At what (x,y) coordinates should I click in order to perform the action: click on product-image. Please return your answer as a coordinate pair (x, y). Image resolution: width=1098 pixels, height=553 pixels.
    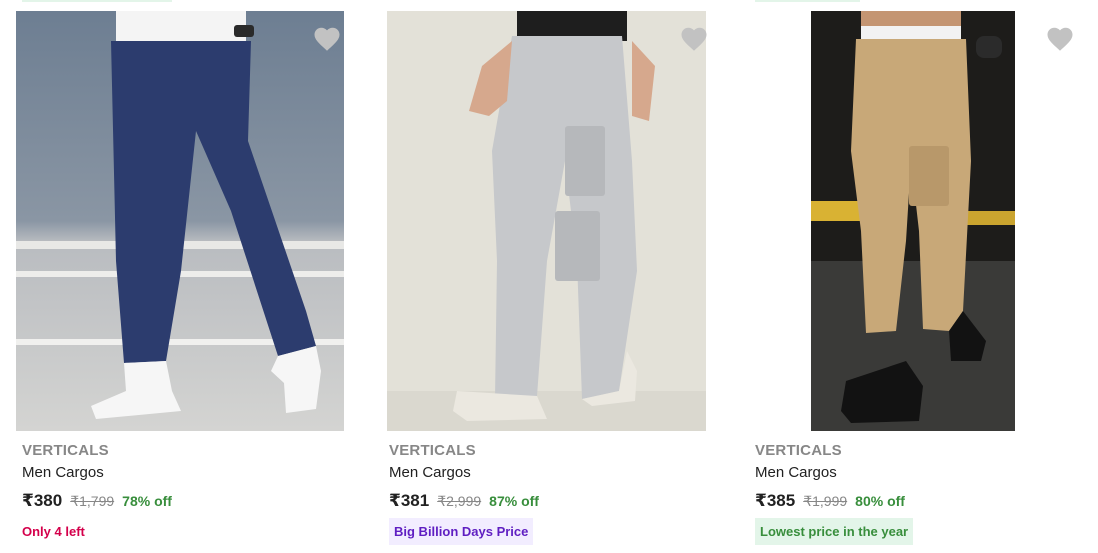
    Looking at the image, I should click on (913, 221).